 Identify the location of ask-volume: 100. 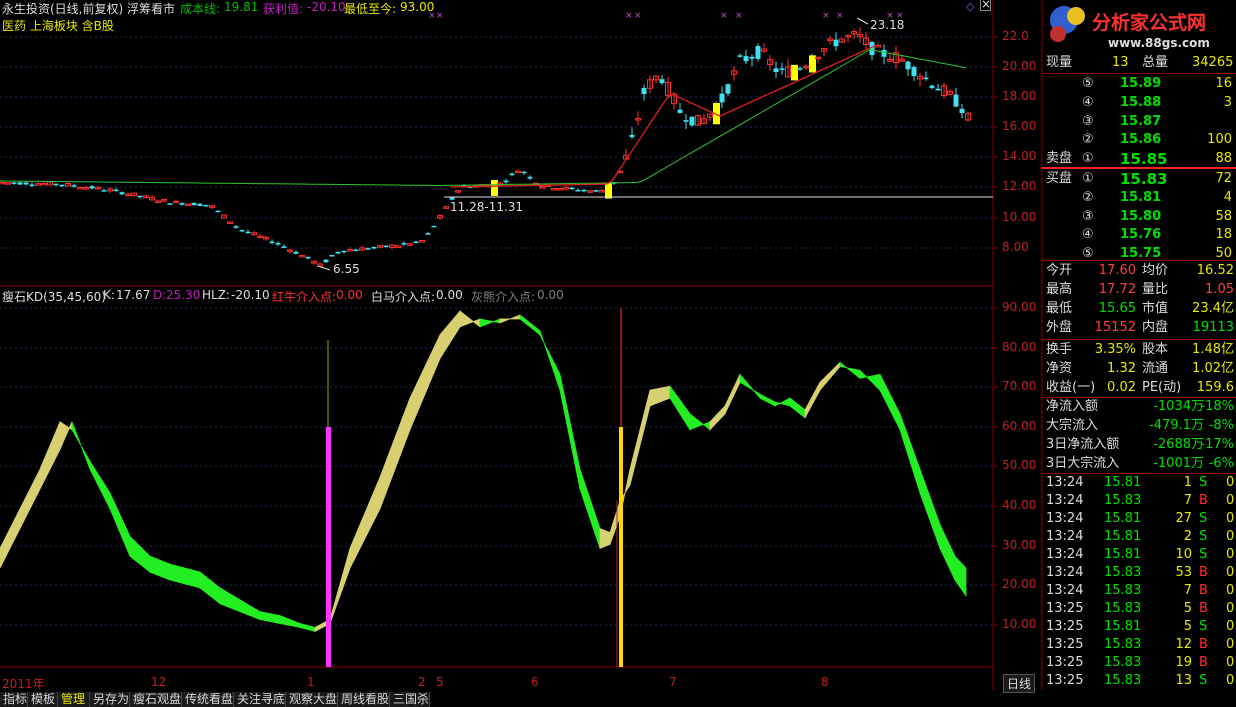
(1219, 140).